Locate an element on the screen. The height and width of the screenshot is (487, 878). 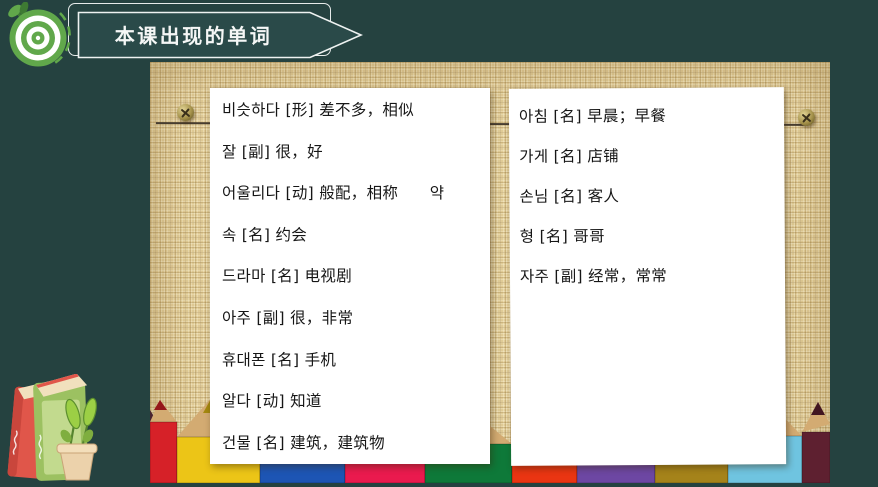
target-logo-icon is located at coordinates (39, 34).